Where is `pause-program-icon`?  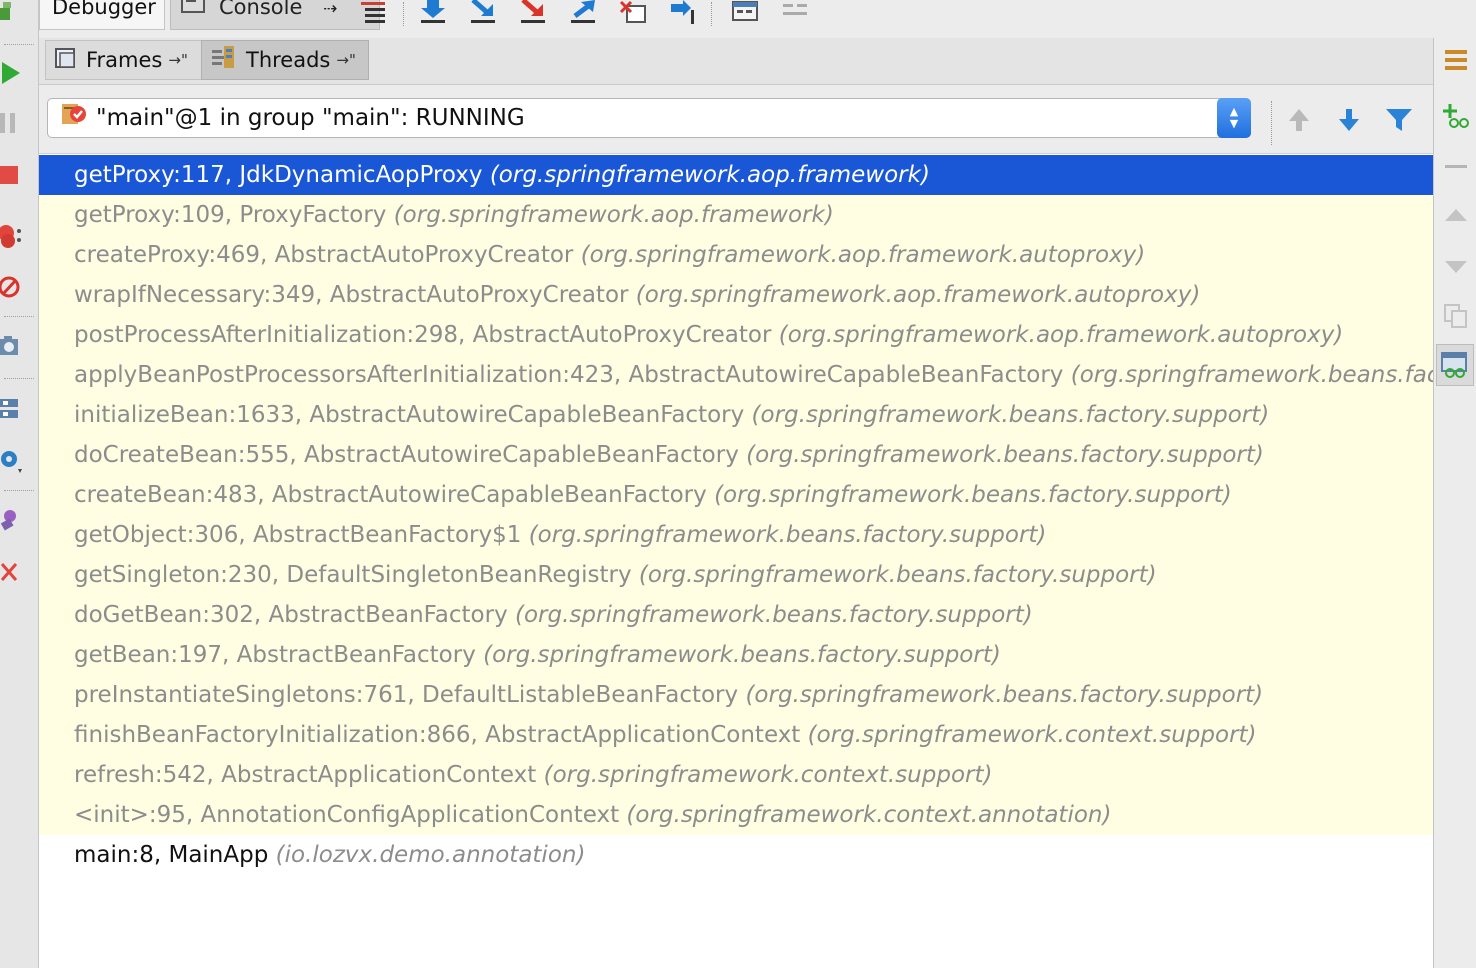
pause-program-icon is located at coordinates (13, 123).